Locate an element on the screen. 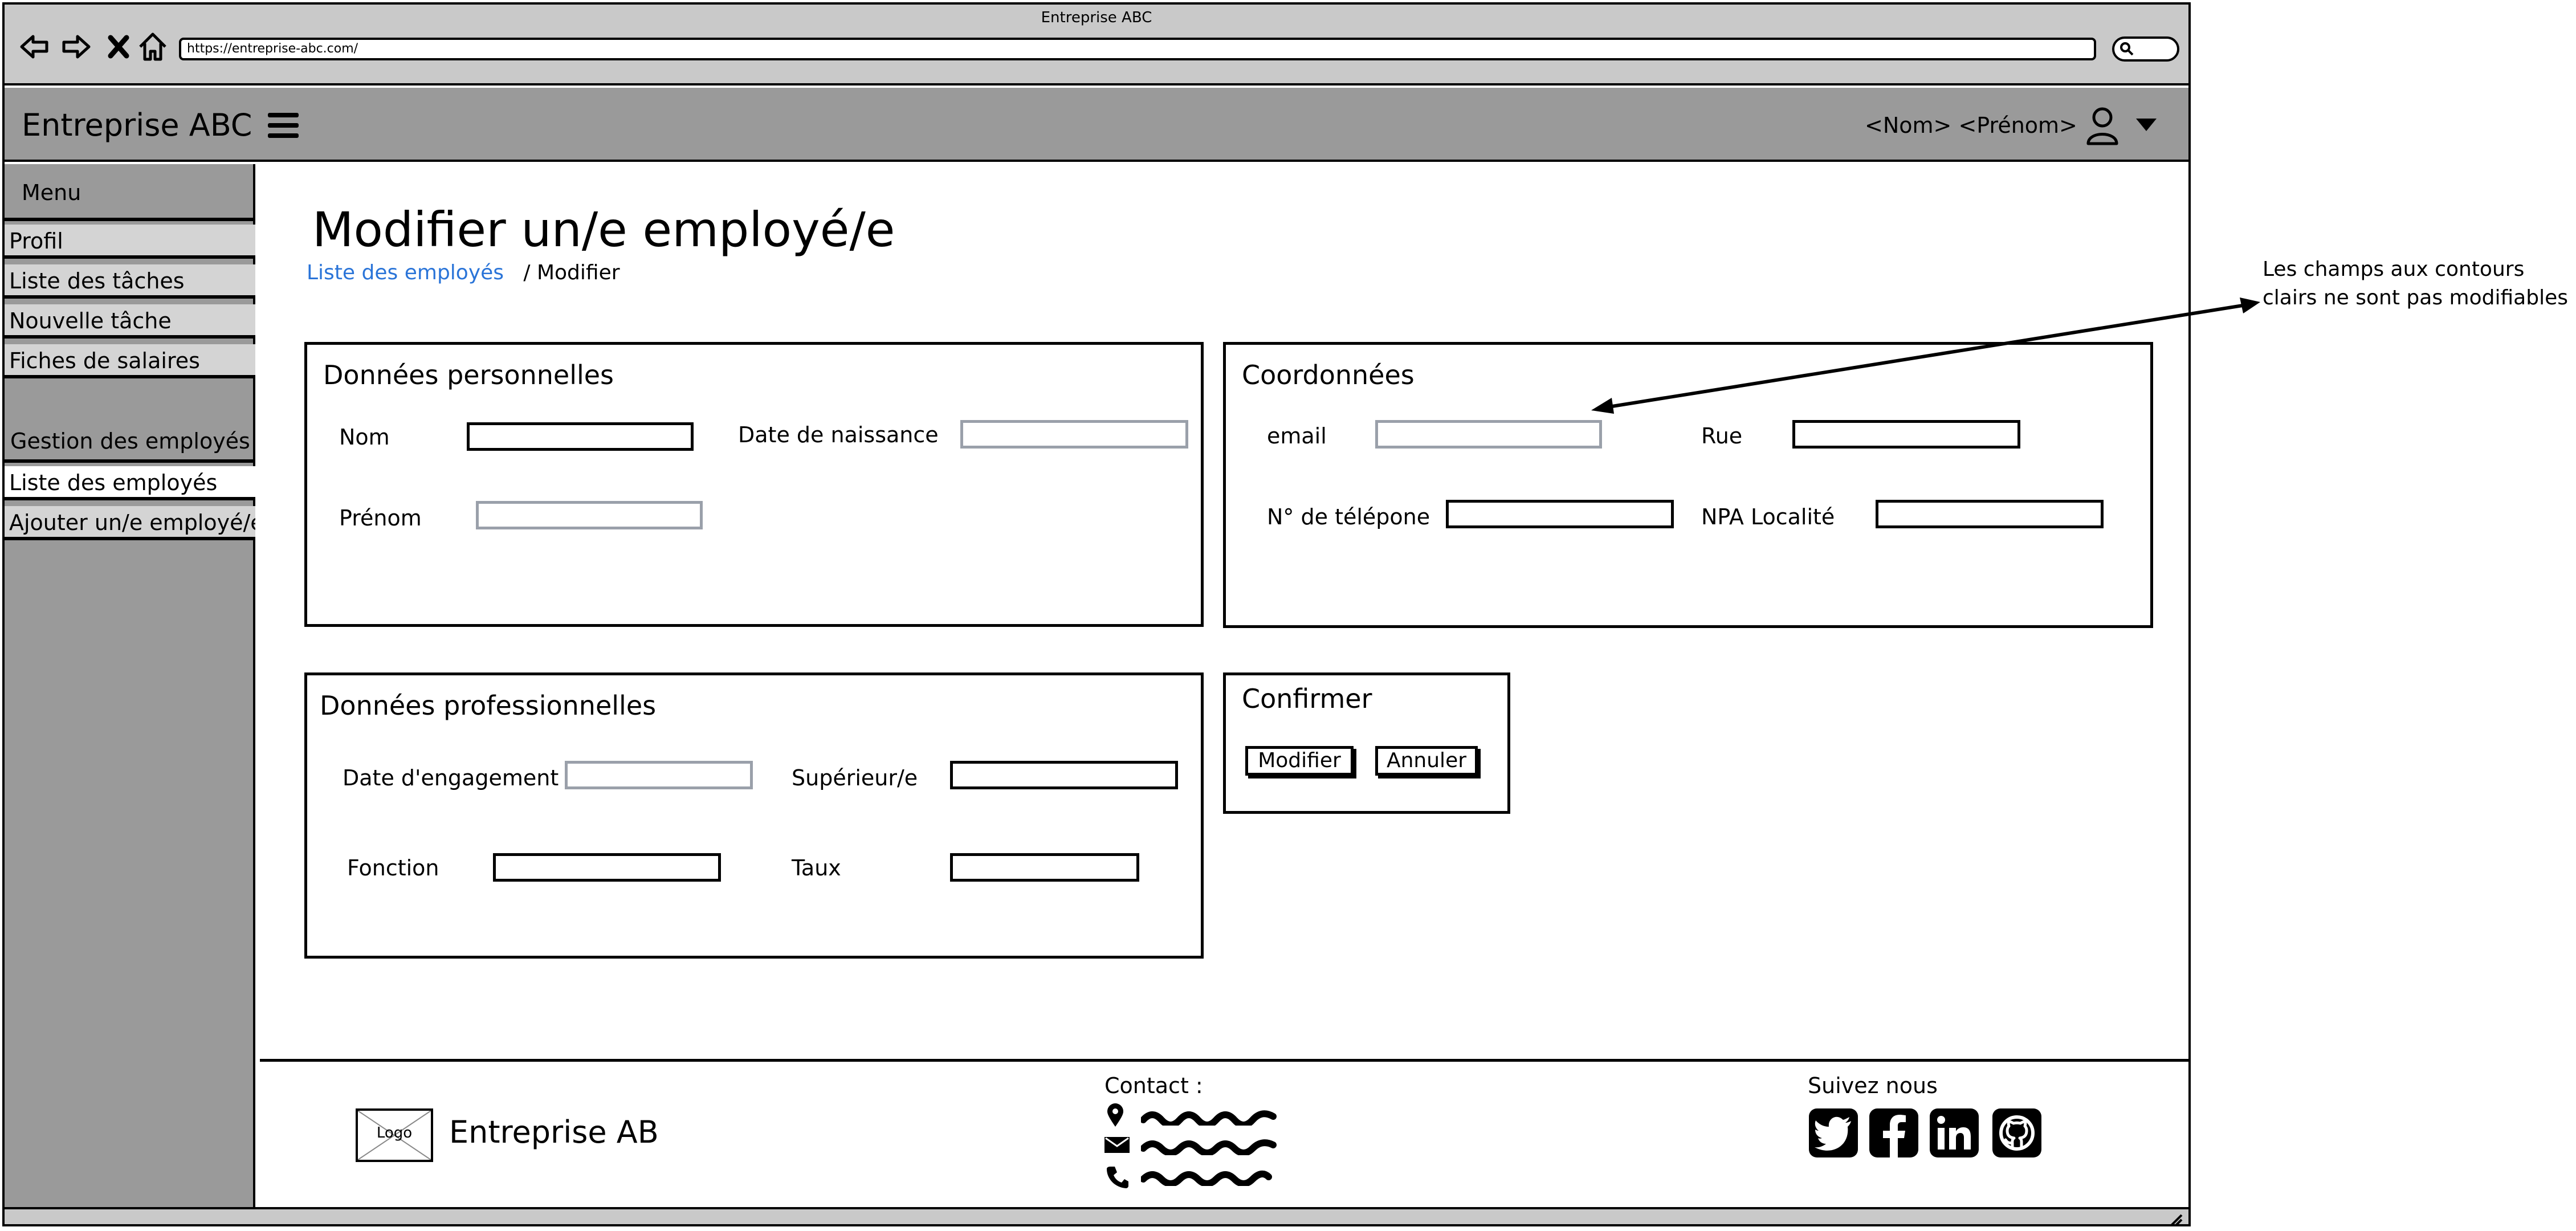 This screenshot has width=2576, height=1231. contact-title: Contact : is located at coordinates (1153, 1085).